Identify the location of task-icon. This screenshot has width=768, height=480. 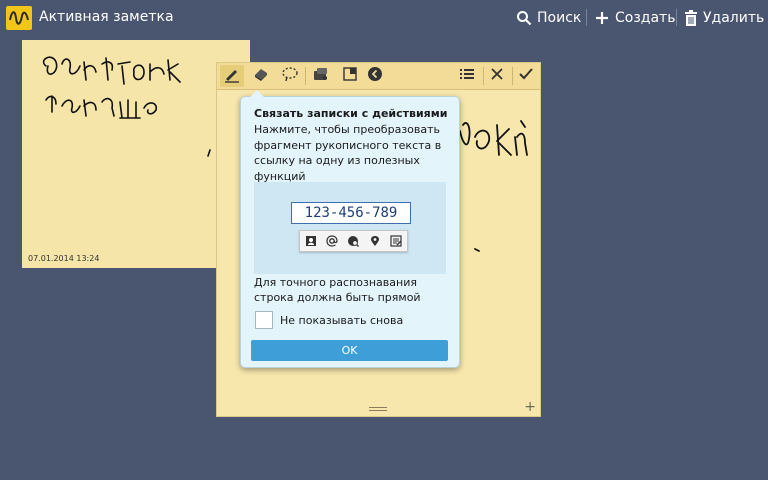
(396, 241).